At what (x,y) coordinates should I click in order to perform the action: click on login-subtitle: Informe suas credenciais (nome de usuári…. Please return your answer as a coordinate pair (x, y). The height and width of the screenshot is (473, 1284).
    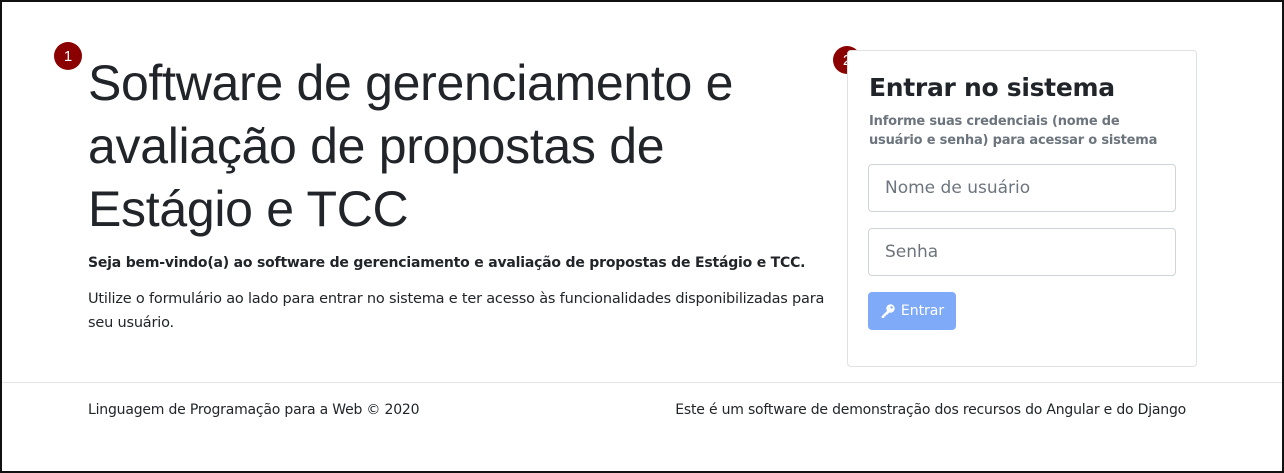
    Looking at the image, I should click on (1013, 131).